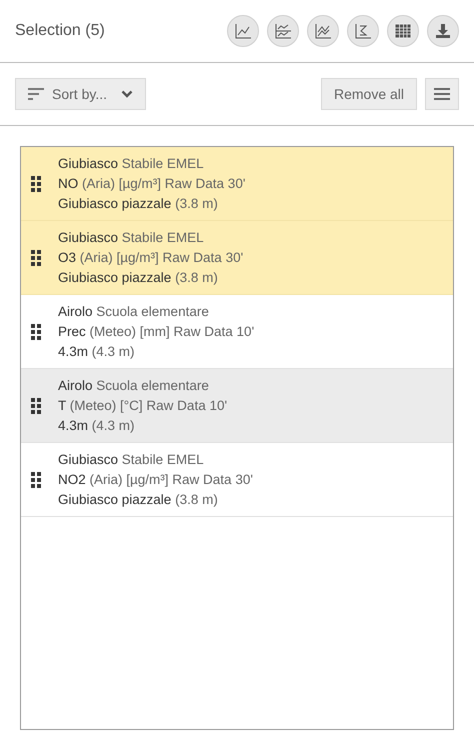 The height and width of the screenshot is (750, 474). I want to click on profile-chart-button, so click(363, 31).